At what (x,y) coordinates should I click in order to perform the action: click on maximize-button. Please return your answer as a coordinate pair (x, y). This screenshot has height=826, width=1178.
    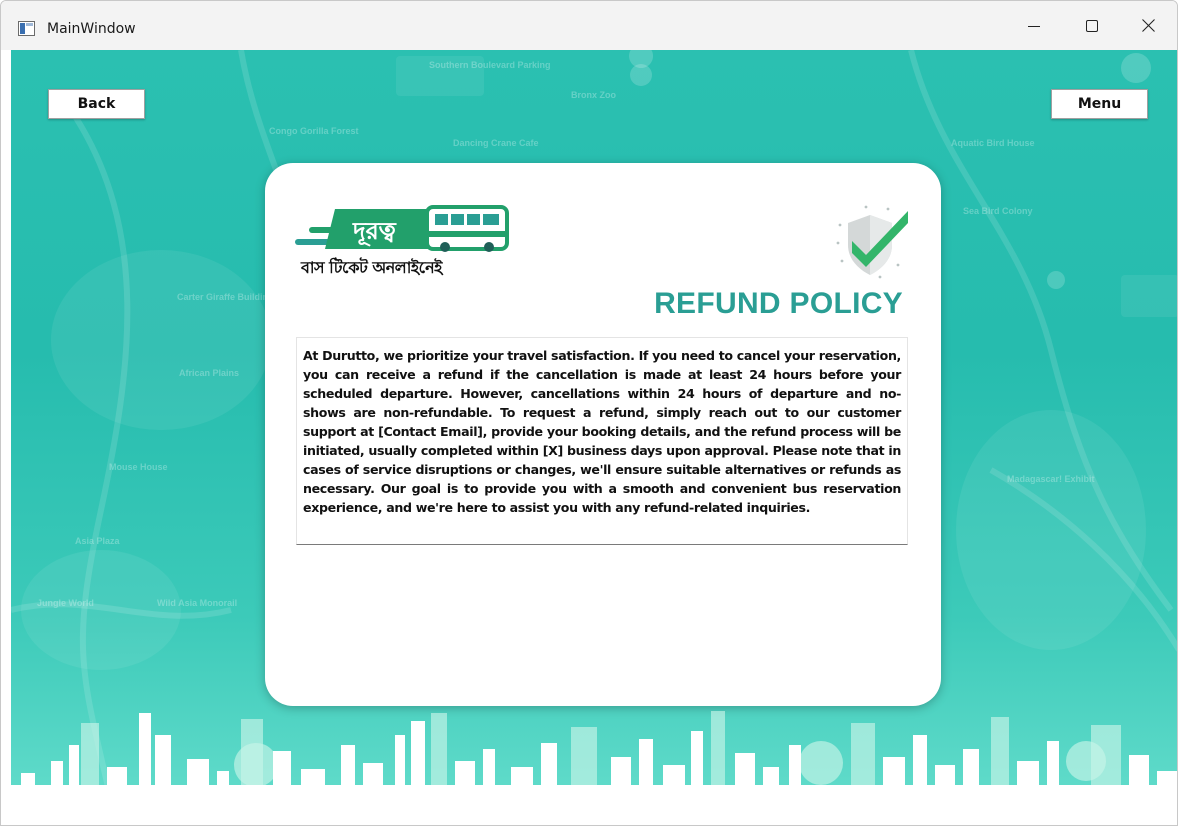
    Looking at the image, I should click on (1092, 25).